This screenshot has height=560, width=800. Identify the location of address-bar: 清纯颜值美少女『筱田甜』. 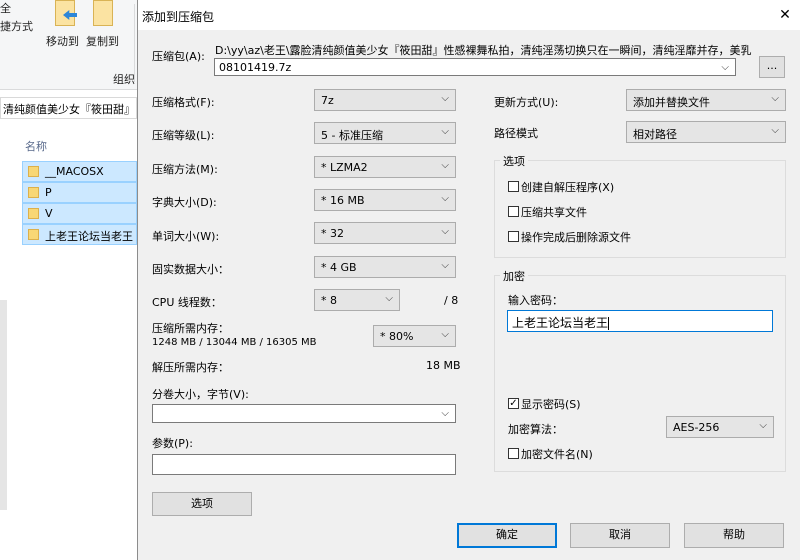
(68, 108).